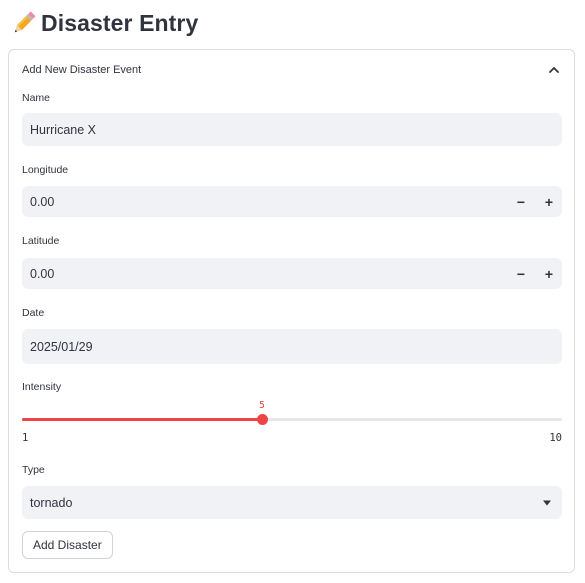 This screenshot has width=585, height=583. I want to click on date-input-value: 2025/01/29, so click(61, 346).